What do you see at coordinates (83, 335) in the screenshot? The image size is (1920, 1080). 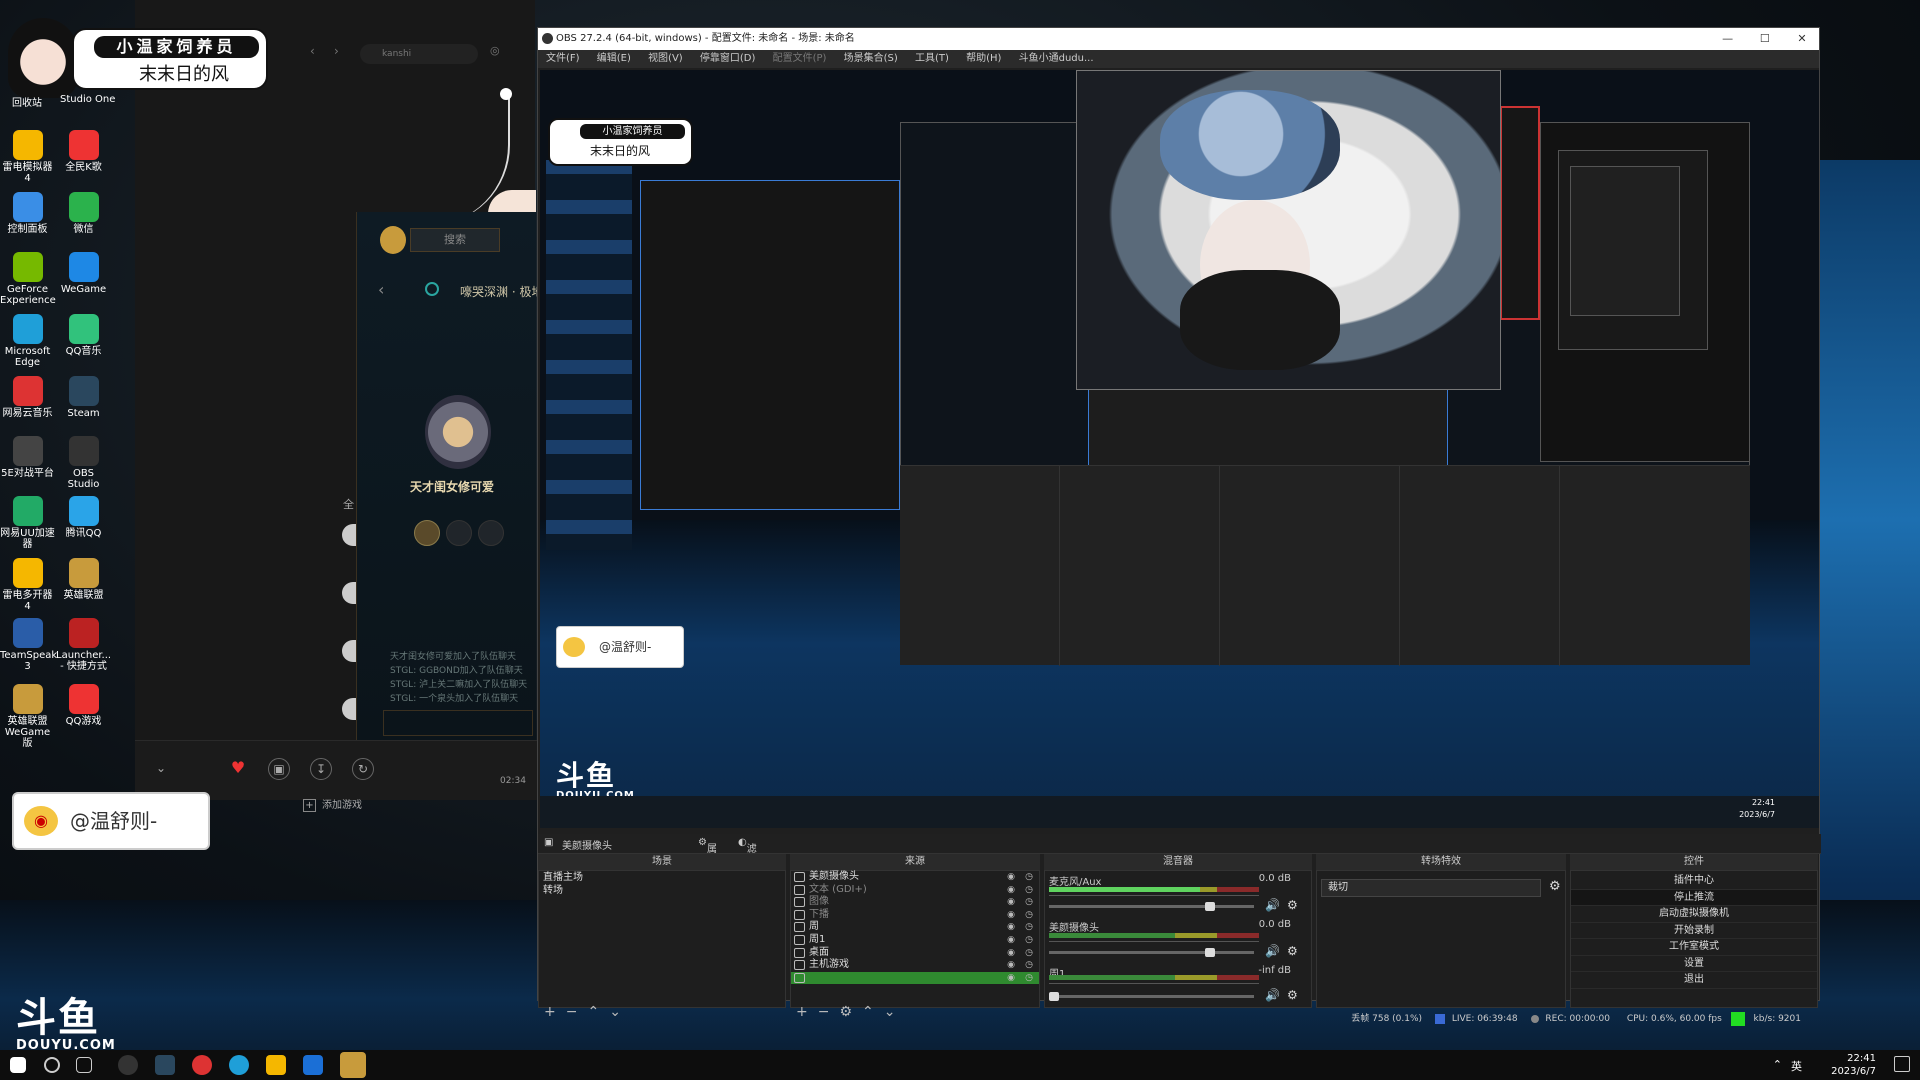 I see `desktop-icon: QQ音乐` at bounding box center [83, 335].